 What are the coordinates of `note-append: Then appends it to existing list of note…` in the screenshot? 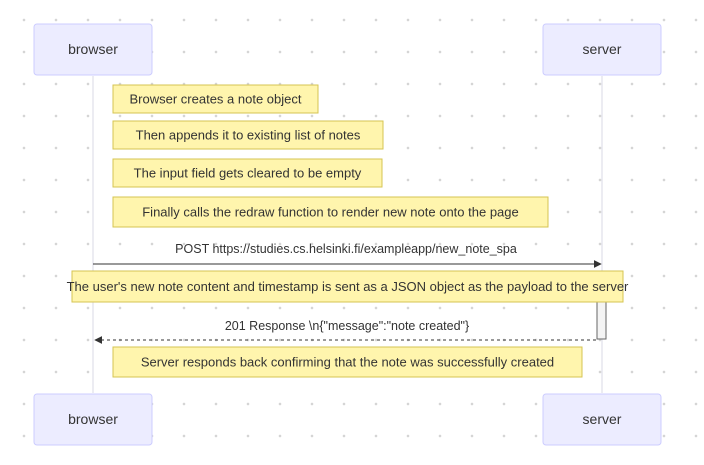 It's located at (248, 135).